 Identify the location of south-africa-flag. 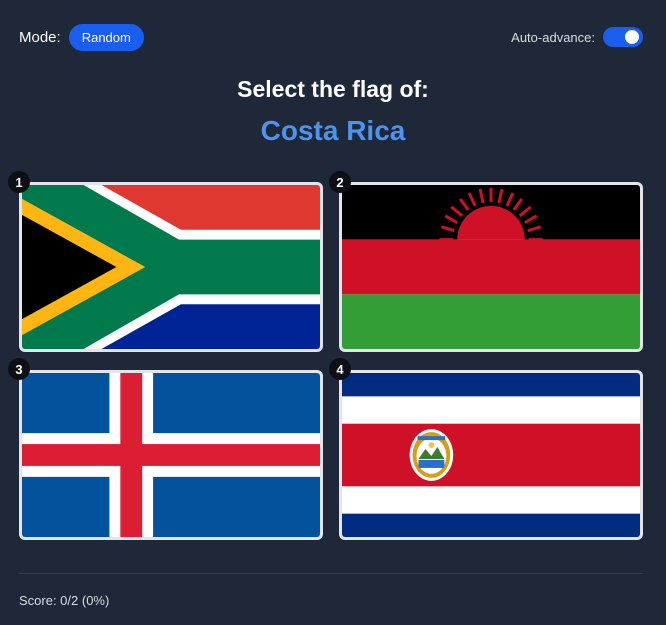
(171, 267).